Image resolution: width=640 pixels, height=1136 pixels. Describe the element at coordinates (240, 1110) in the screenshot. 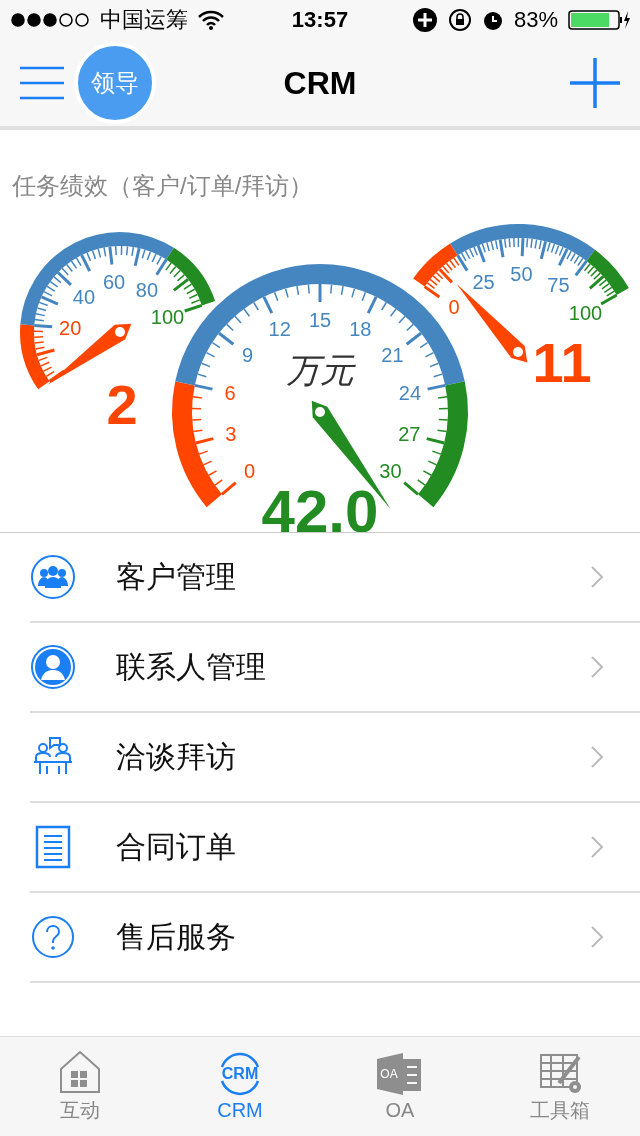

I see `tab-label: CRM` at that location.